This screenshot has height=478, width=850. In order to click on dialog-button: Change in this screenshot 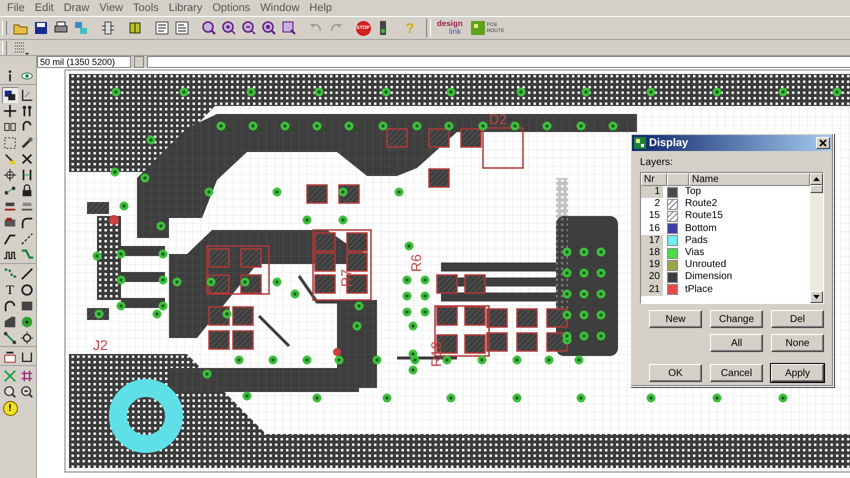, I will do `click(736, 319)`.